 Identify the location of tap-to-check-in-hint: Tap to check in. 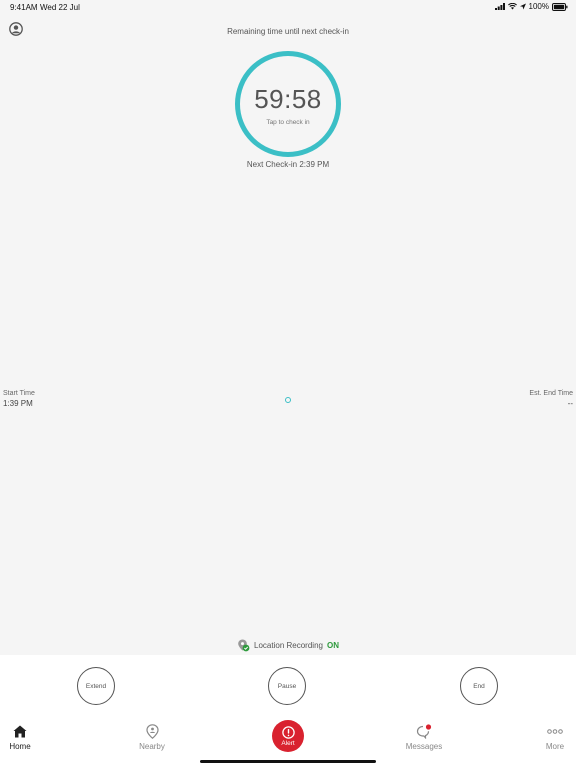
(288, 122).